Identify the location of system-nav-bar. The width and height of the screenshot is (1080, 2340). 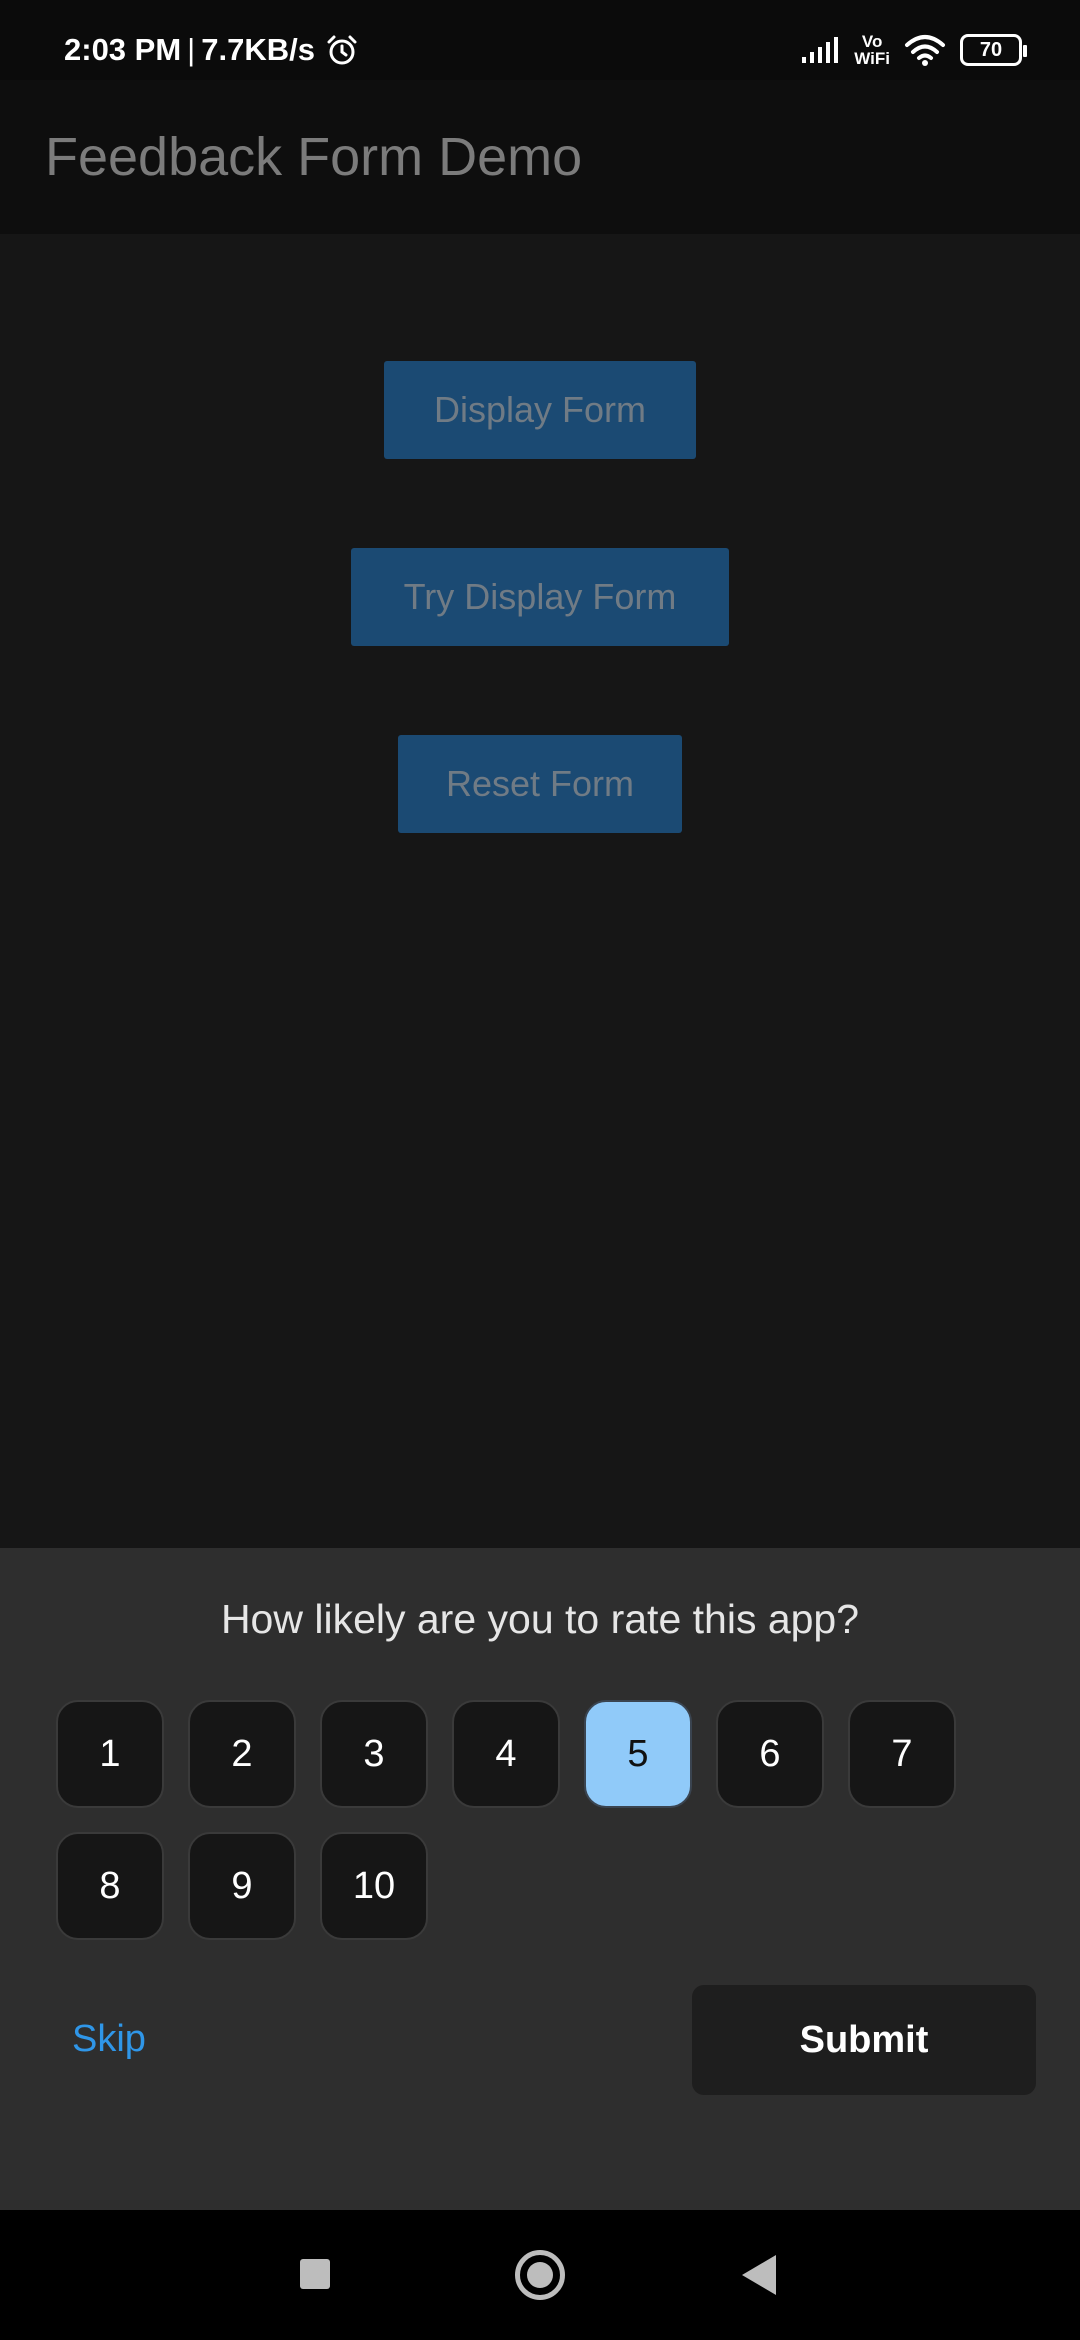
(540, 2275).